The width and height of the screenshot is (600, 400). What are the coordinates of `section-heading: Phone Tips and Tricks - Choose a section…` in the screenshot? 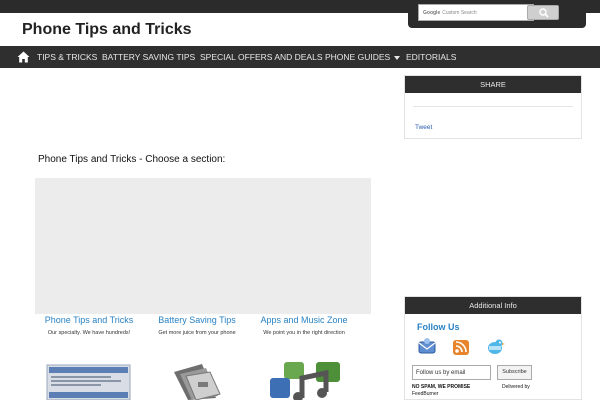 It's located at (132, 159).